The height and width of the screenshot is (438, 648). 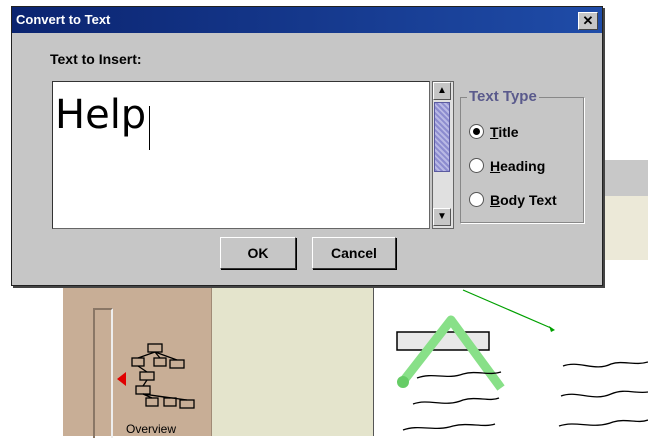 I want to click on text-scrollbar: ▲ ▼, so click(x=443, y=155).